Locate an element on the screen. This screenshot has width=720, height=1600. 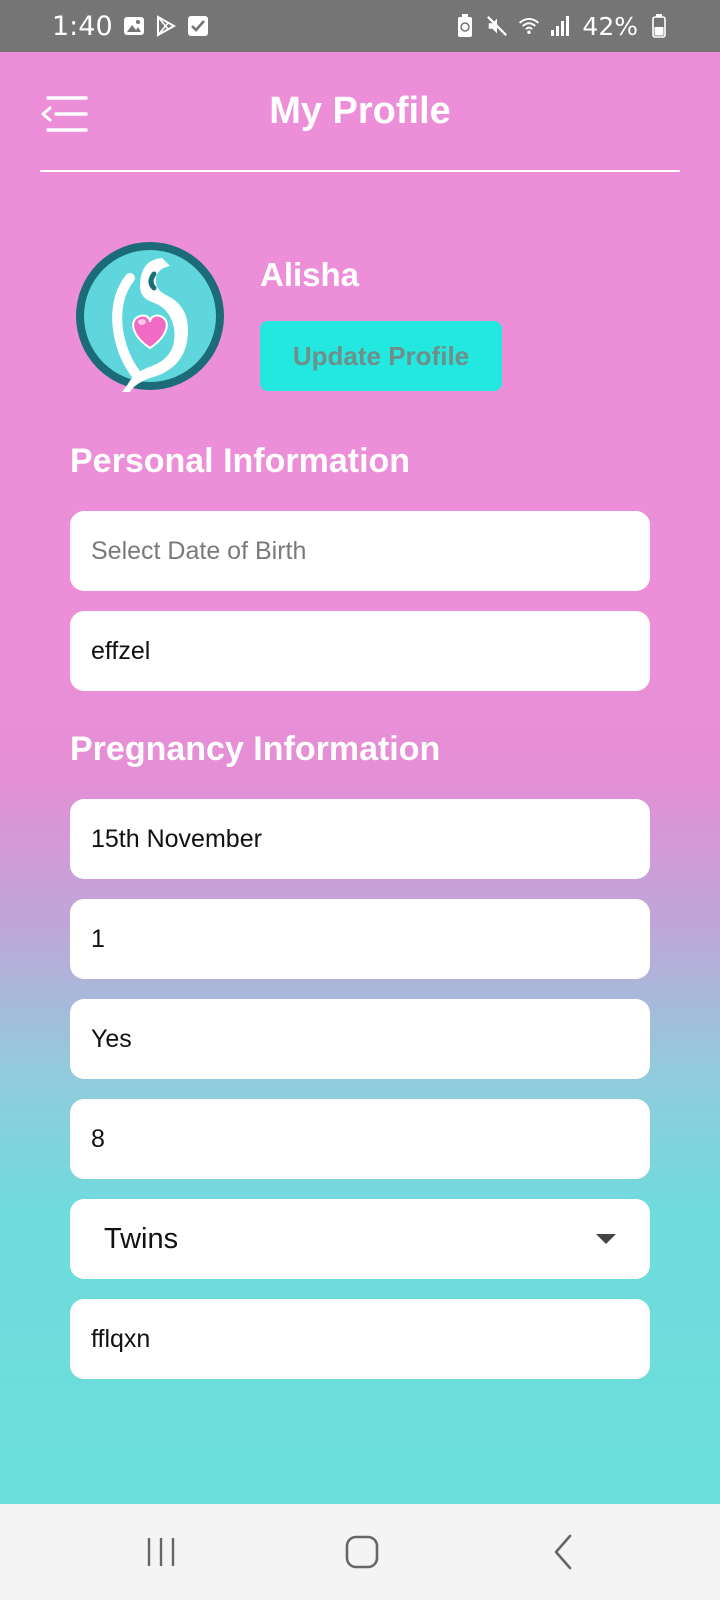
status-right: 42% is located at coordinates (562, 26).